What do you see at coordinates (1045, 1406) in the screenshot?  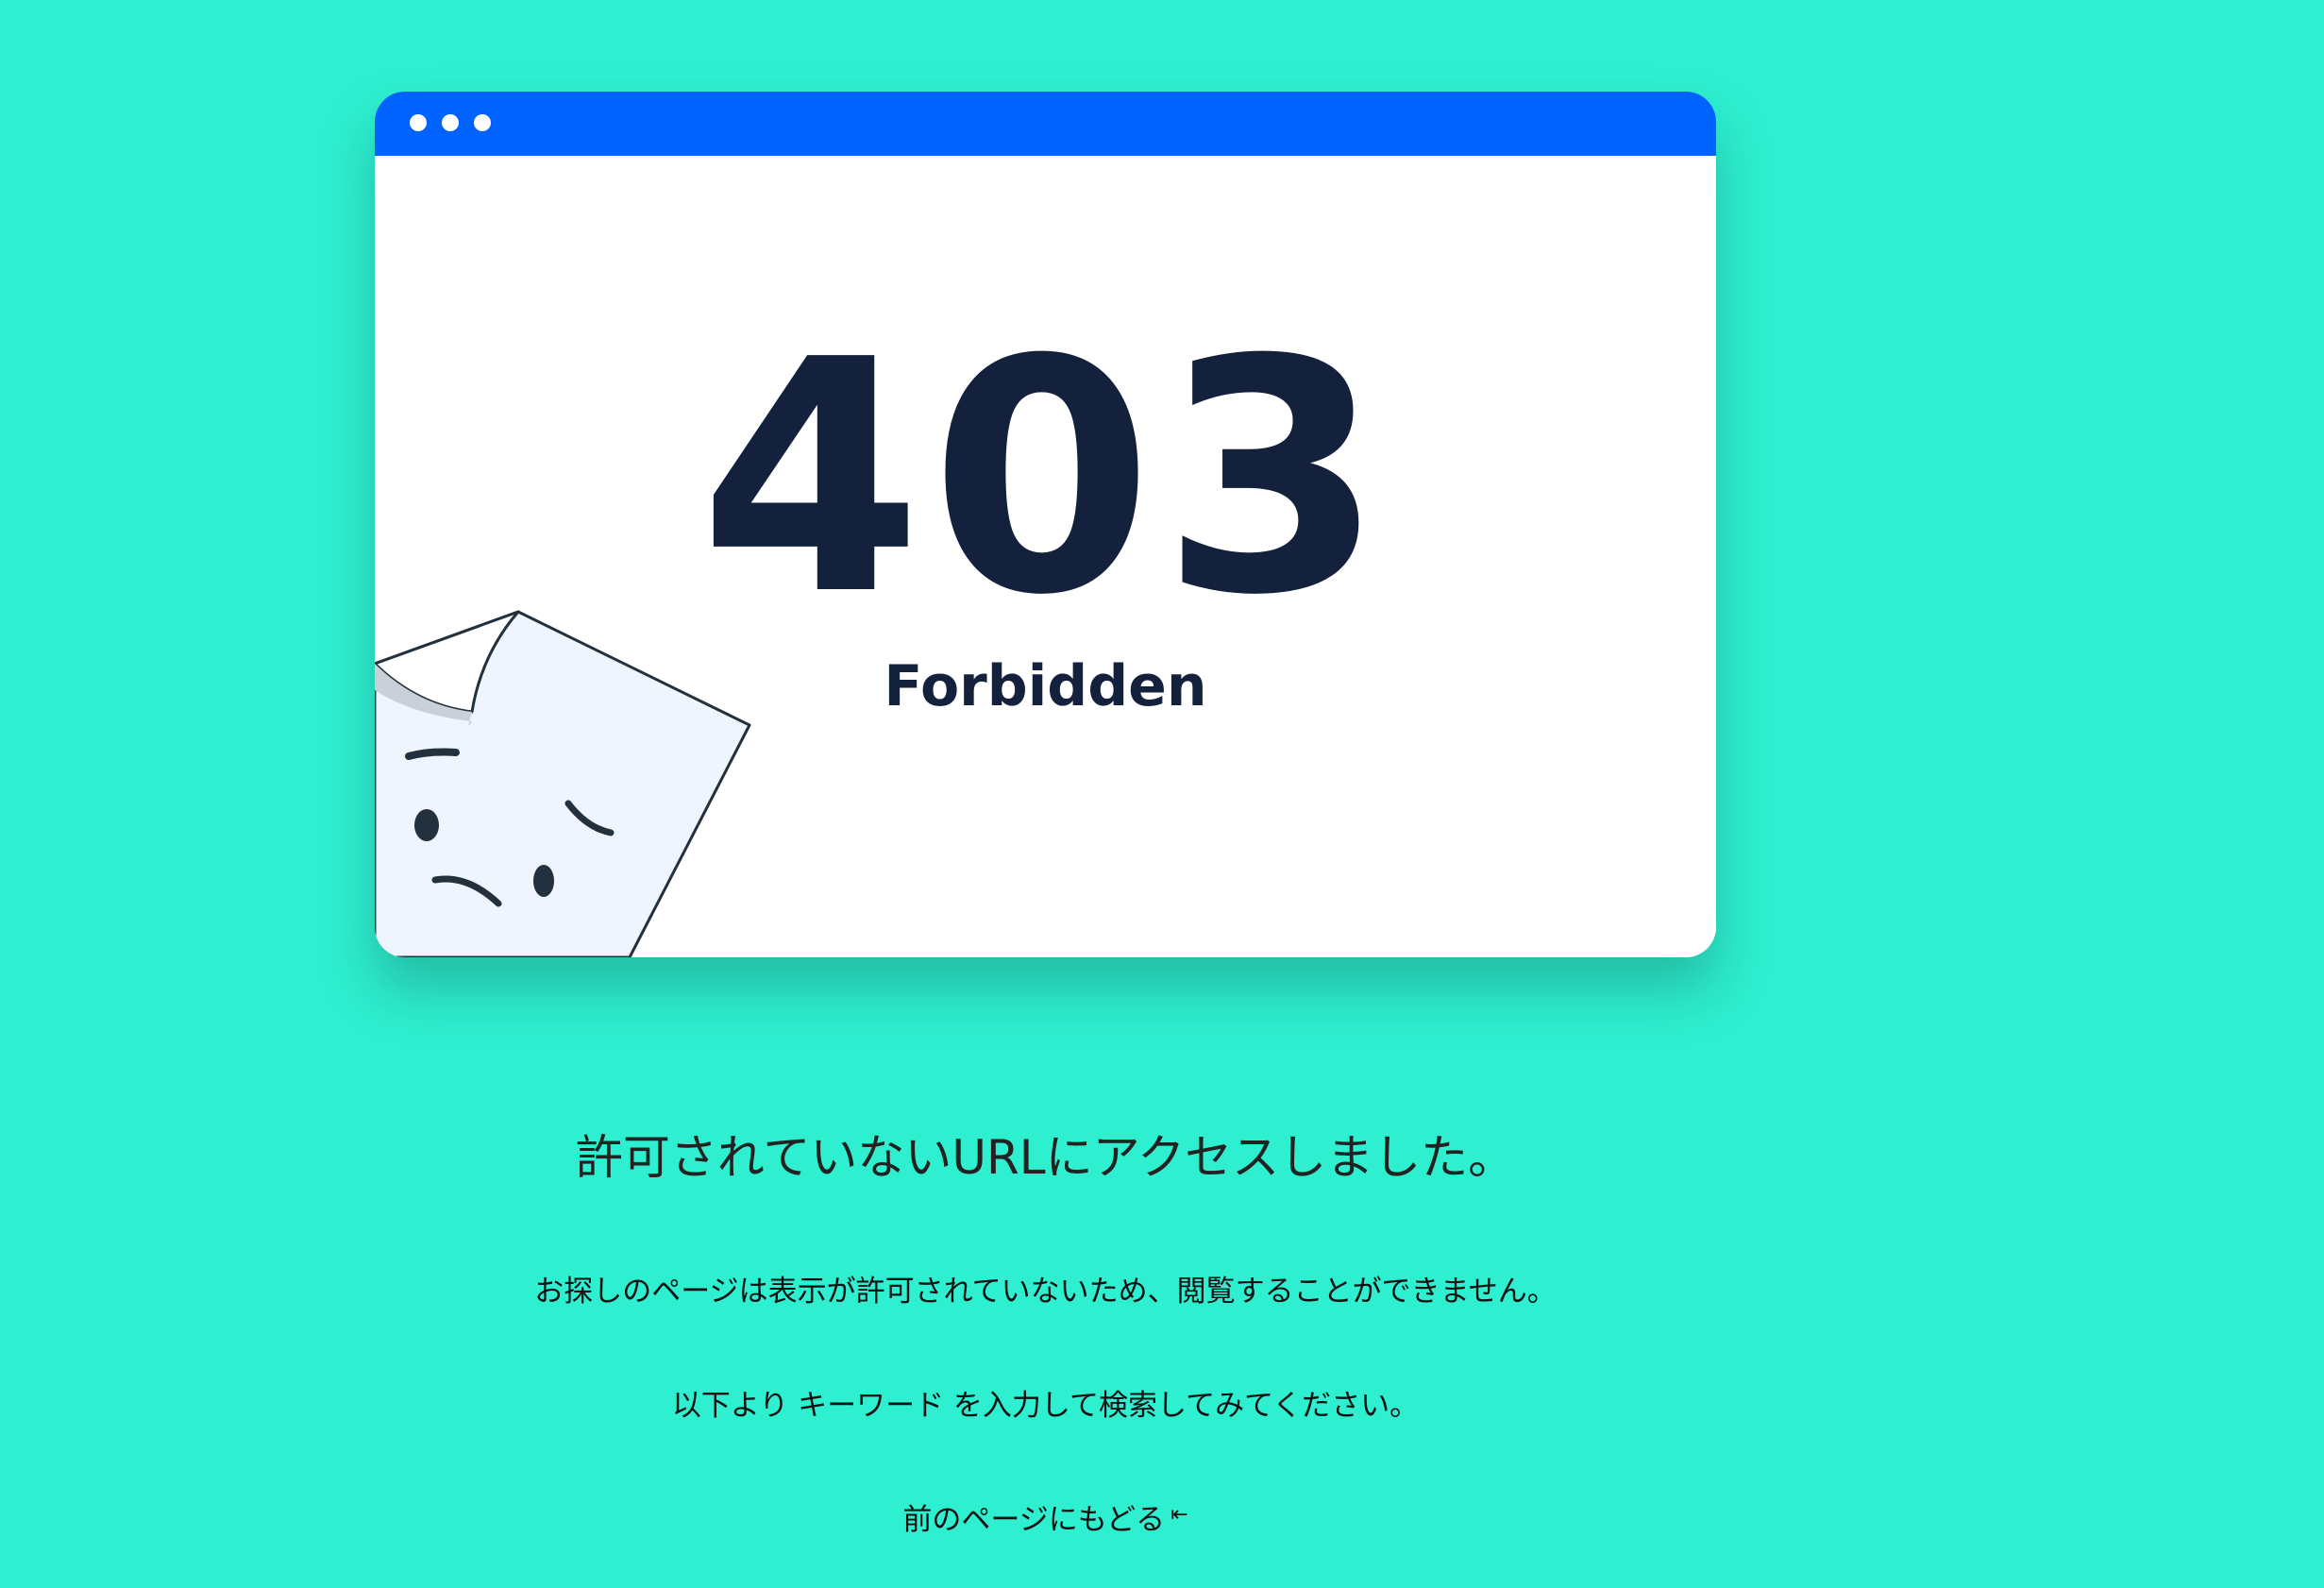 I see `search-hint-message: 以下より キーワード を入力して検索してみてください。` at bounding box center [1045, 1406].